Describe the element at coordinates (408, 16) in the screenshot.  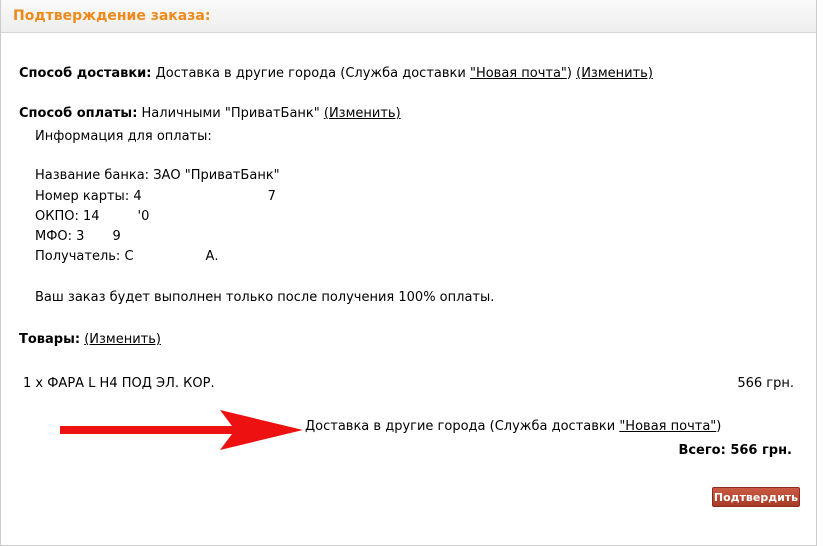
I see `panel-header: Подтверждение заказа:` at that location.